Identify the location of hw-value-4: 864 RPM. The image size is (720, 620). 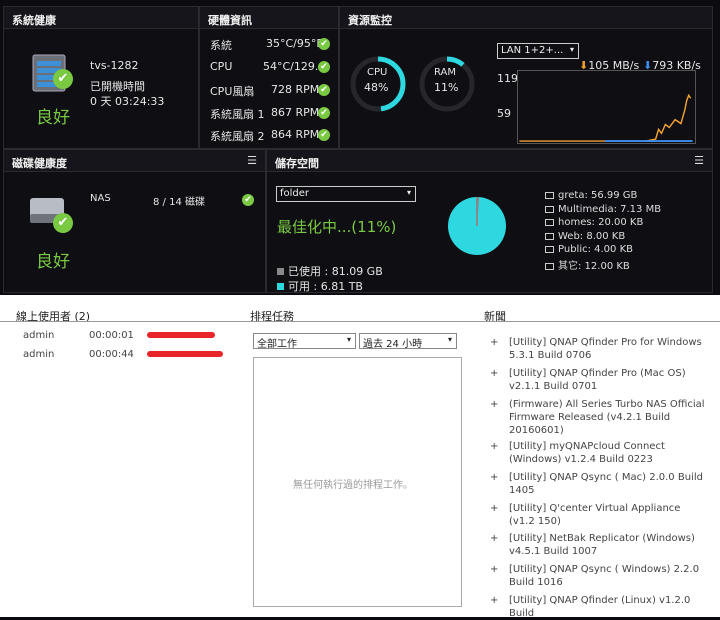
(295, 134).